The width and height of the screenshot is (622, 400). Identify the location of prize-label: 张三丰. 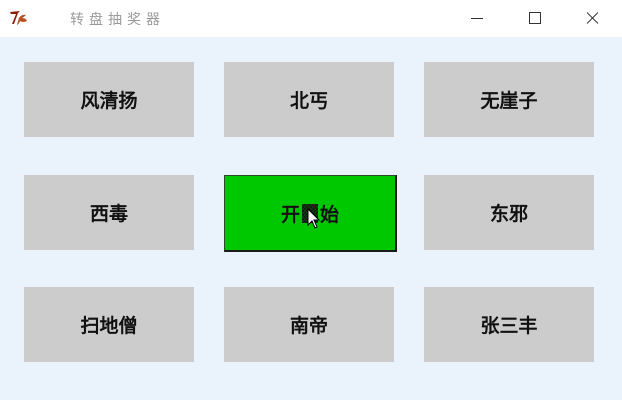
(509, 326).